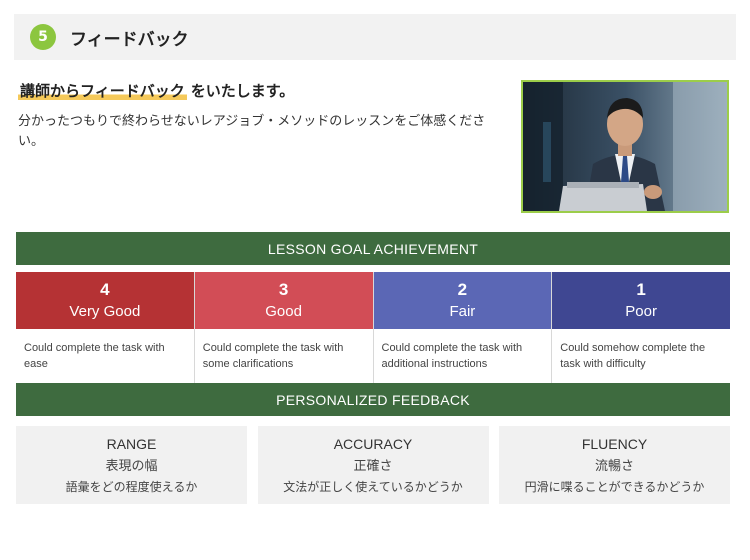  What do you see at coordinates (373, 486) in the screenshot?
I see `skill-question: 文法が正しく使えているかどうか` at bounding box center [373, 486].